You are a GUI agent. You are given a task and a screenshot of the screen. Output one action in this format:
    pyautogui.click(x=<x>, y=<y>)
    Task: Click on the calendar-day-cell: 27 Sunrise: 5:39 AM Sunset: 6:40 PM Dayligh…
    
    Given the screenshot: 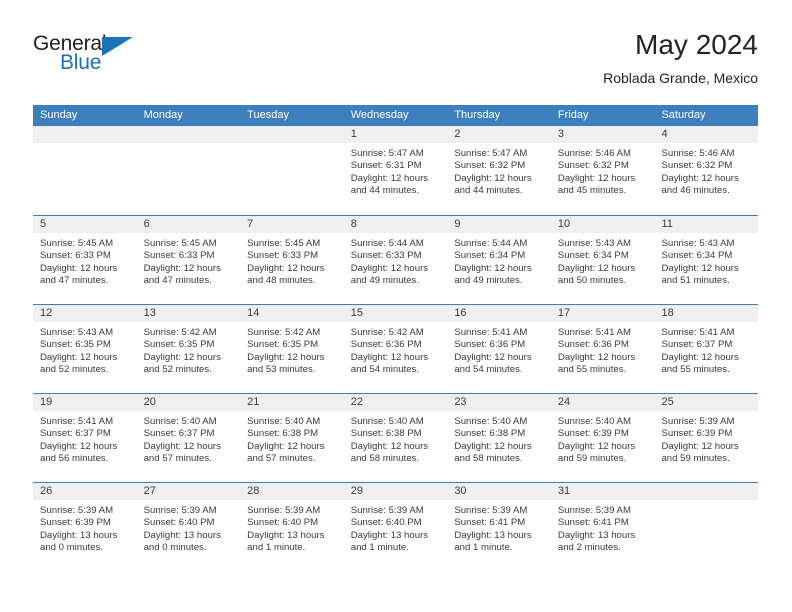 What is the action you would take?
    pyautogui.click(x=188, y=527)
    